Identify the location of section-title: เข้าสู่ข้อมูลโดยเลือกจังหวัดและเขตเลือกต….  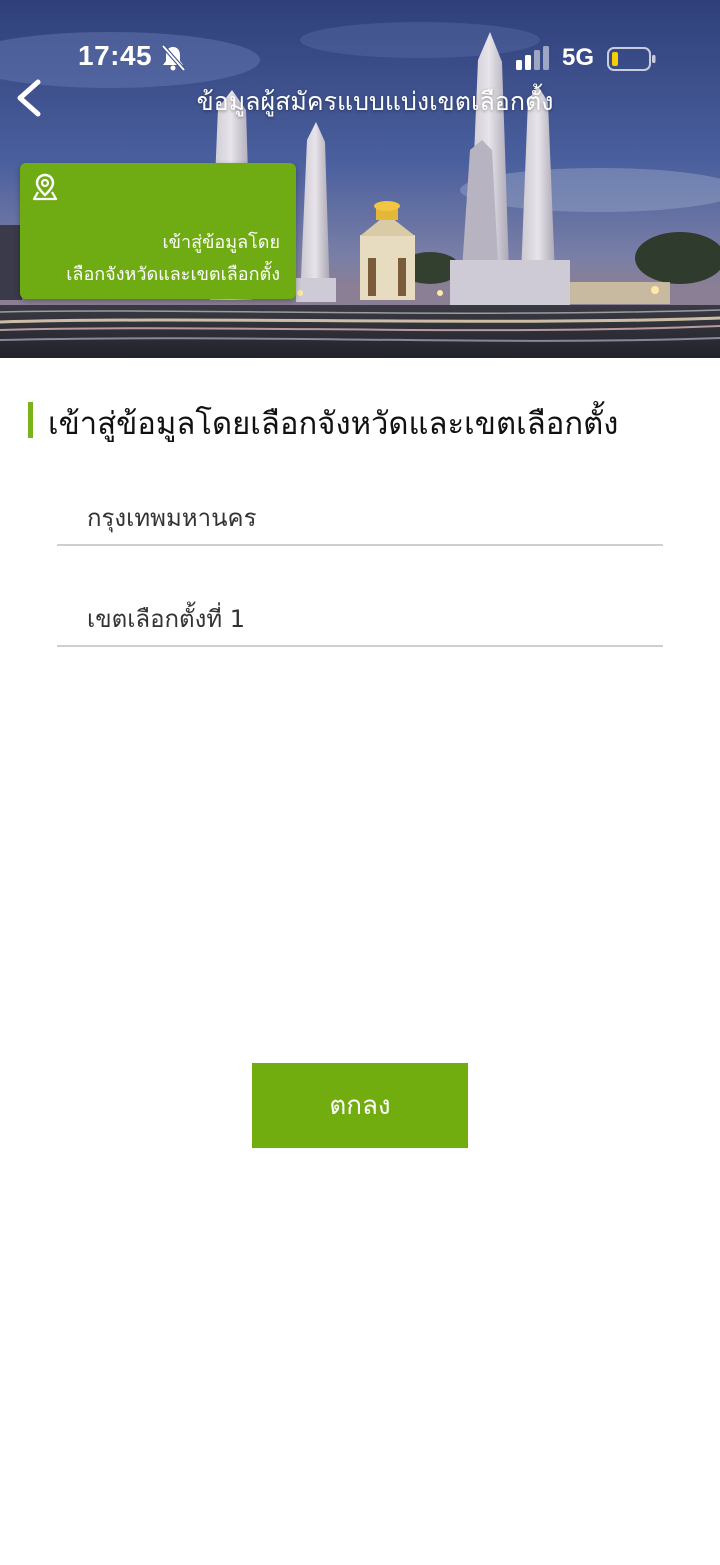
(333, 424).